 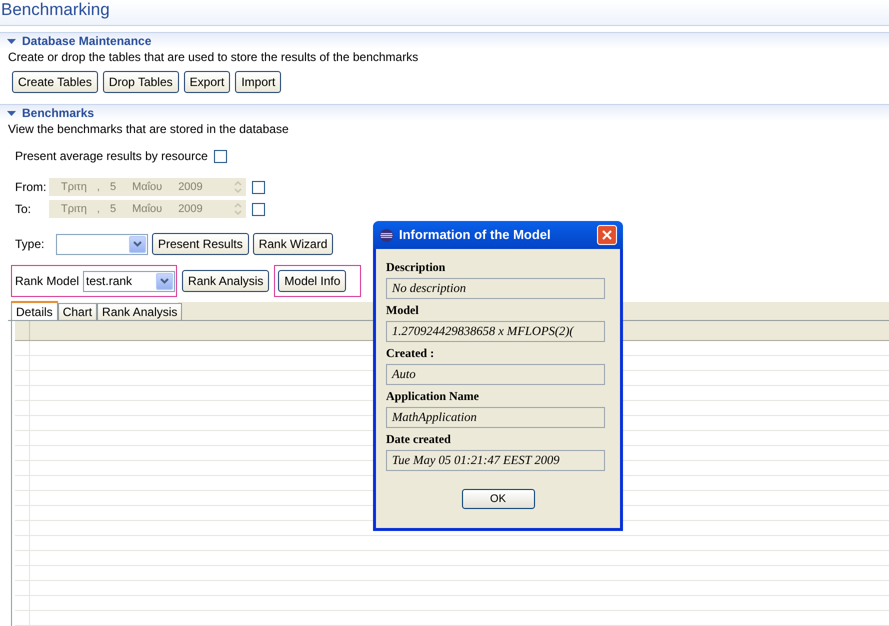 What do you see at coordinates (31, 187) in the screenshot?
I see `date-label: From:` at bounding box center [31, 187].